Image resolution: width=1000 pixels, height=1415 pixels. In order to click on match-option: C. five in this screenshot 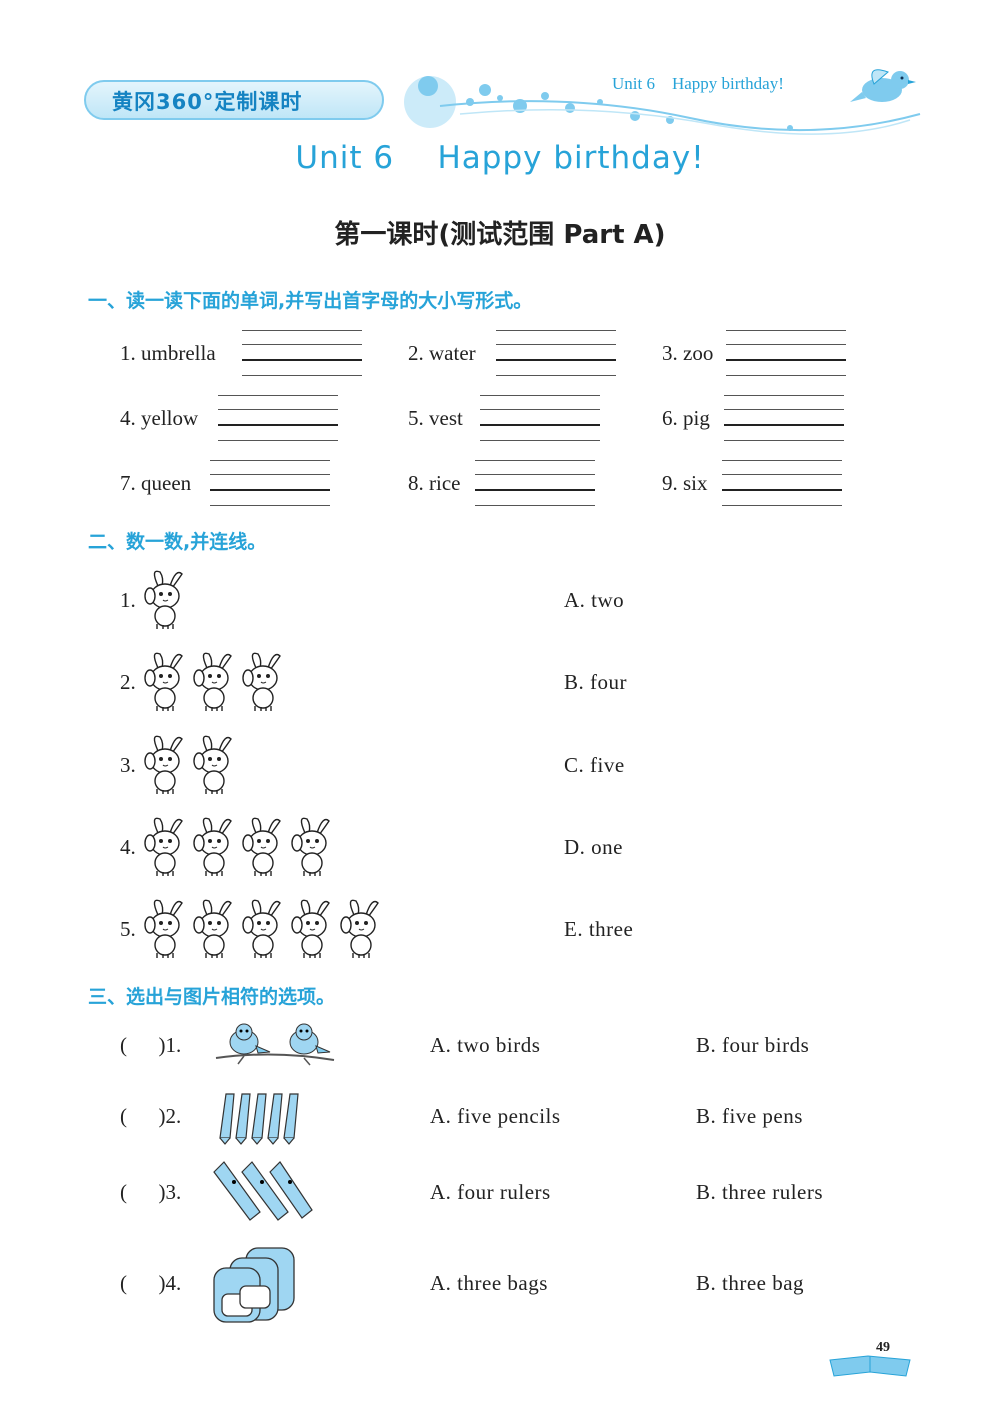, I will do `click(594, 765)`.